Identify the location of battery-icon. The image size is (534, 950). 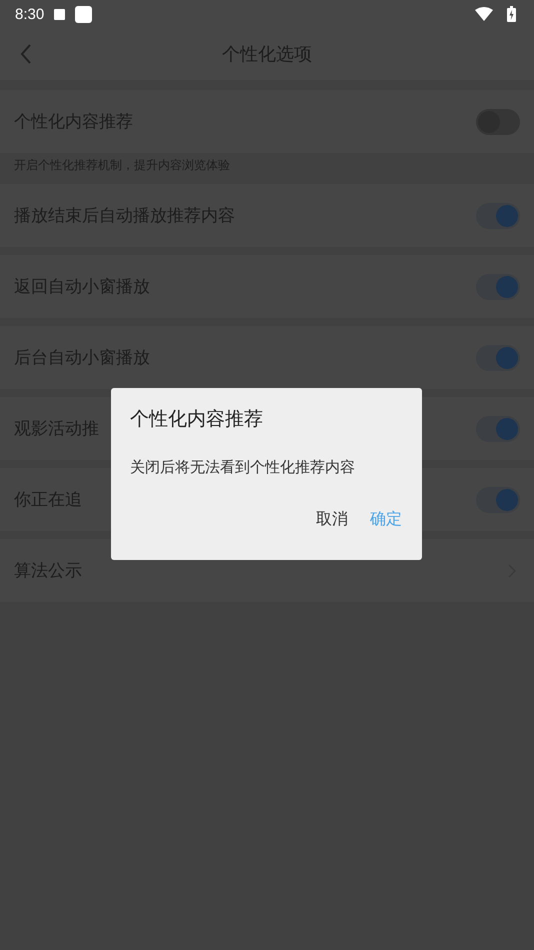
(511, 14).